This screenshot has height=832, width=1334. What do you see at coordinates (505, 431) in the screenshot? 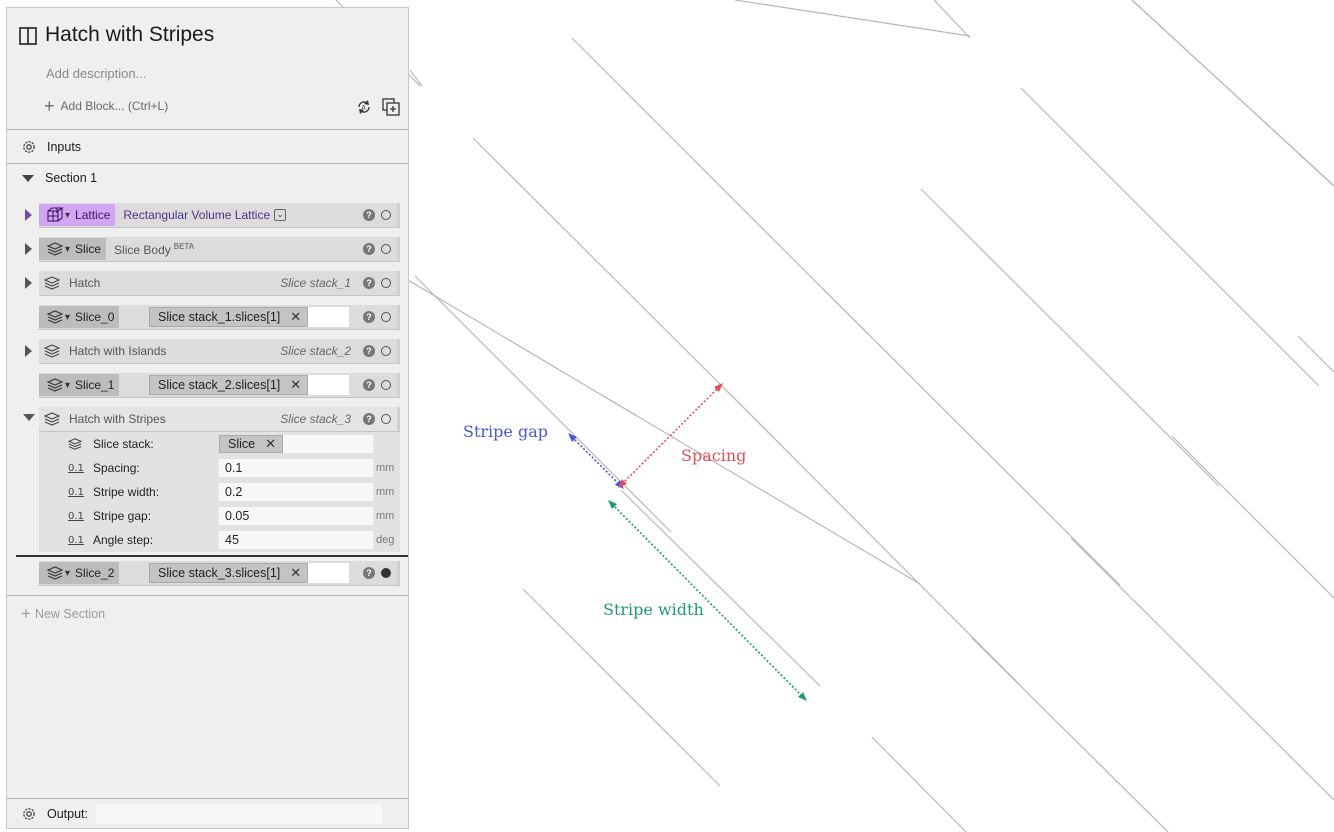
I see `stripe-gap-annotation: Stripe gap` at bounding box center [505, 431].